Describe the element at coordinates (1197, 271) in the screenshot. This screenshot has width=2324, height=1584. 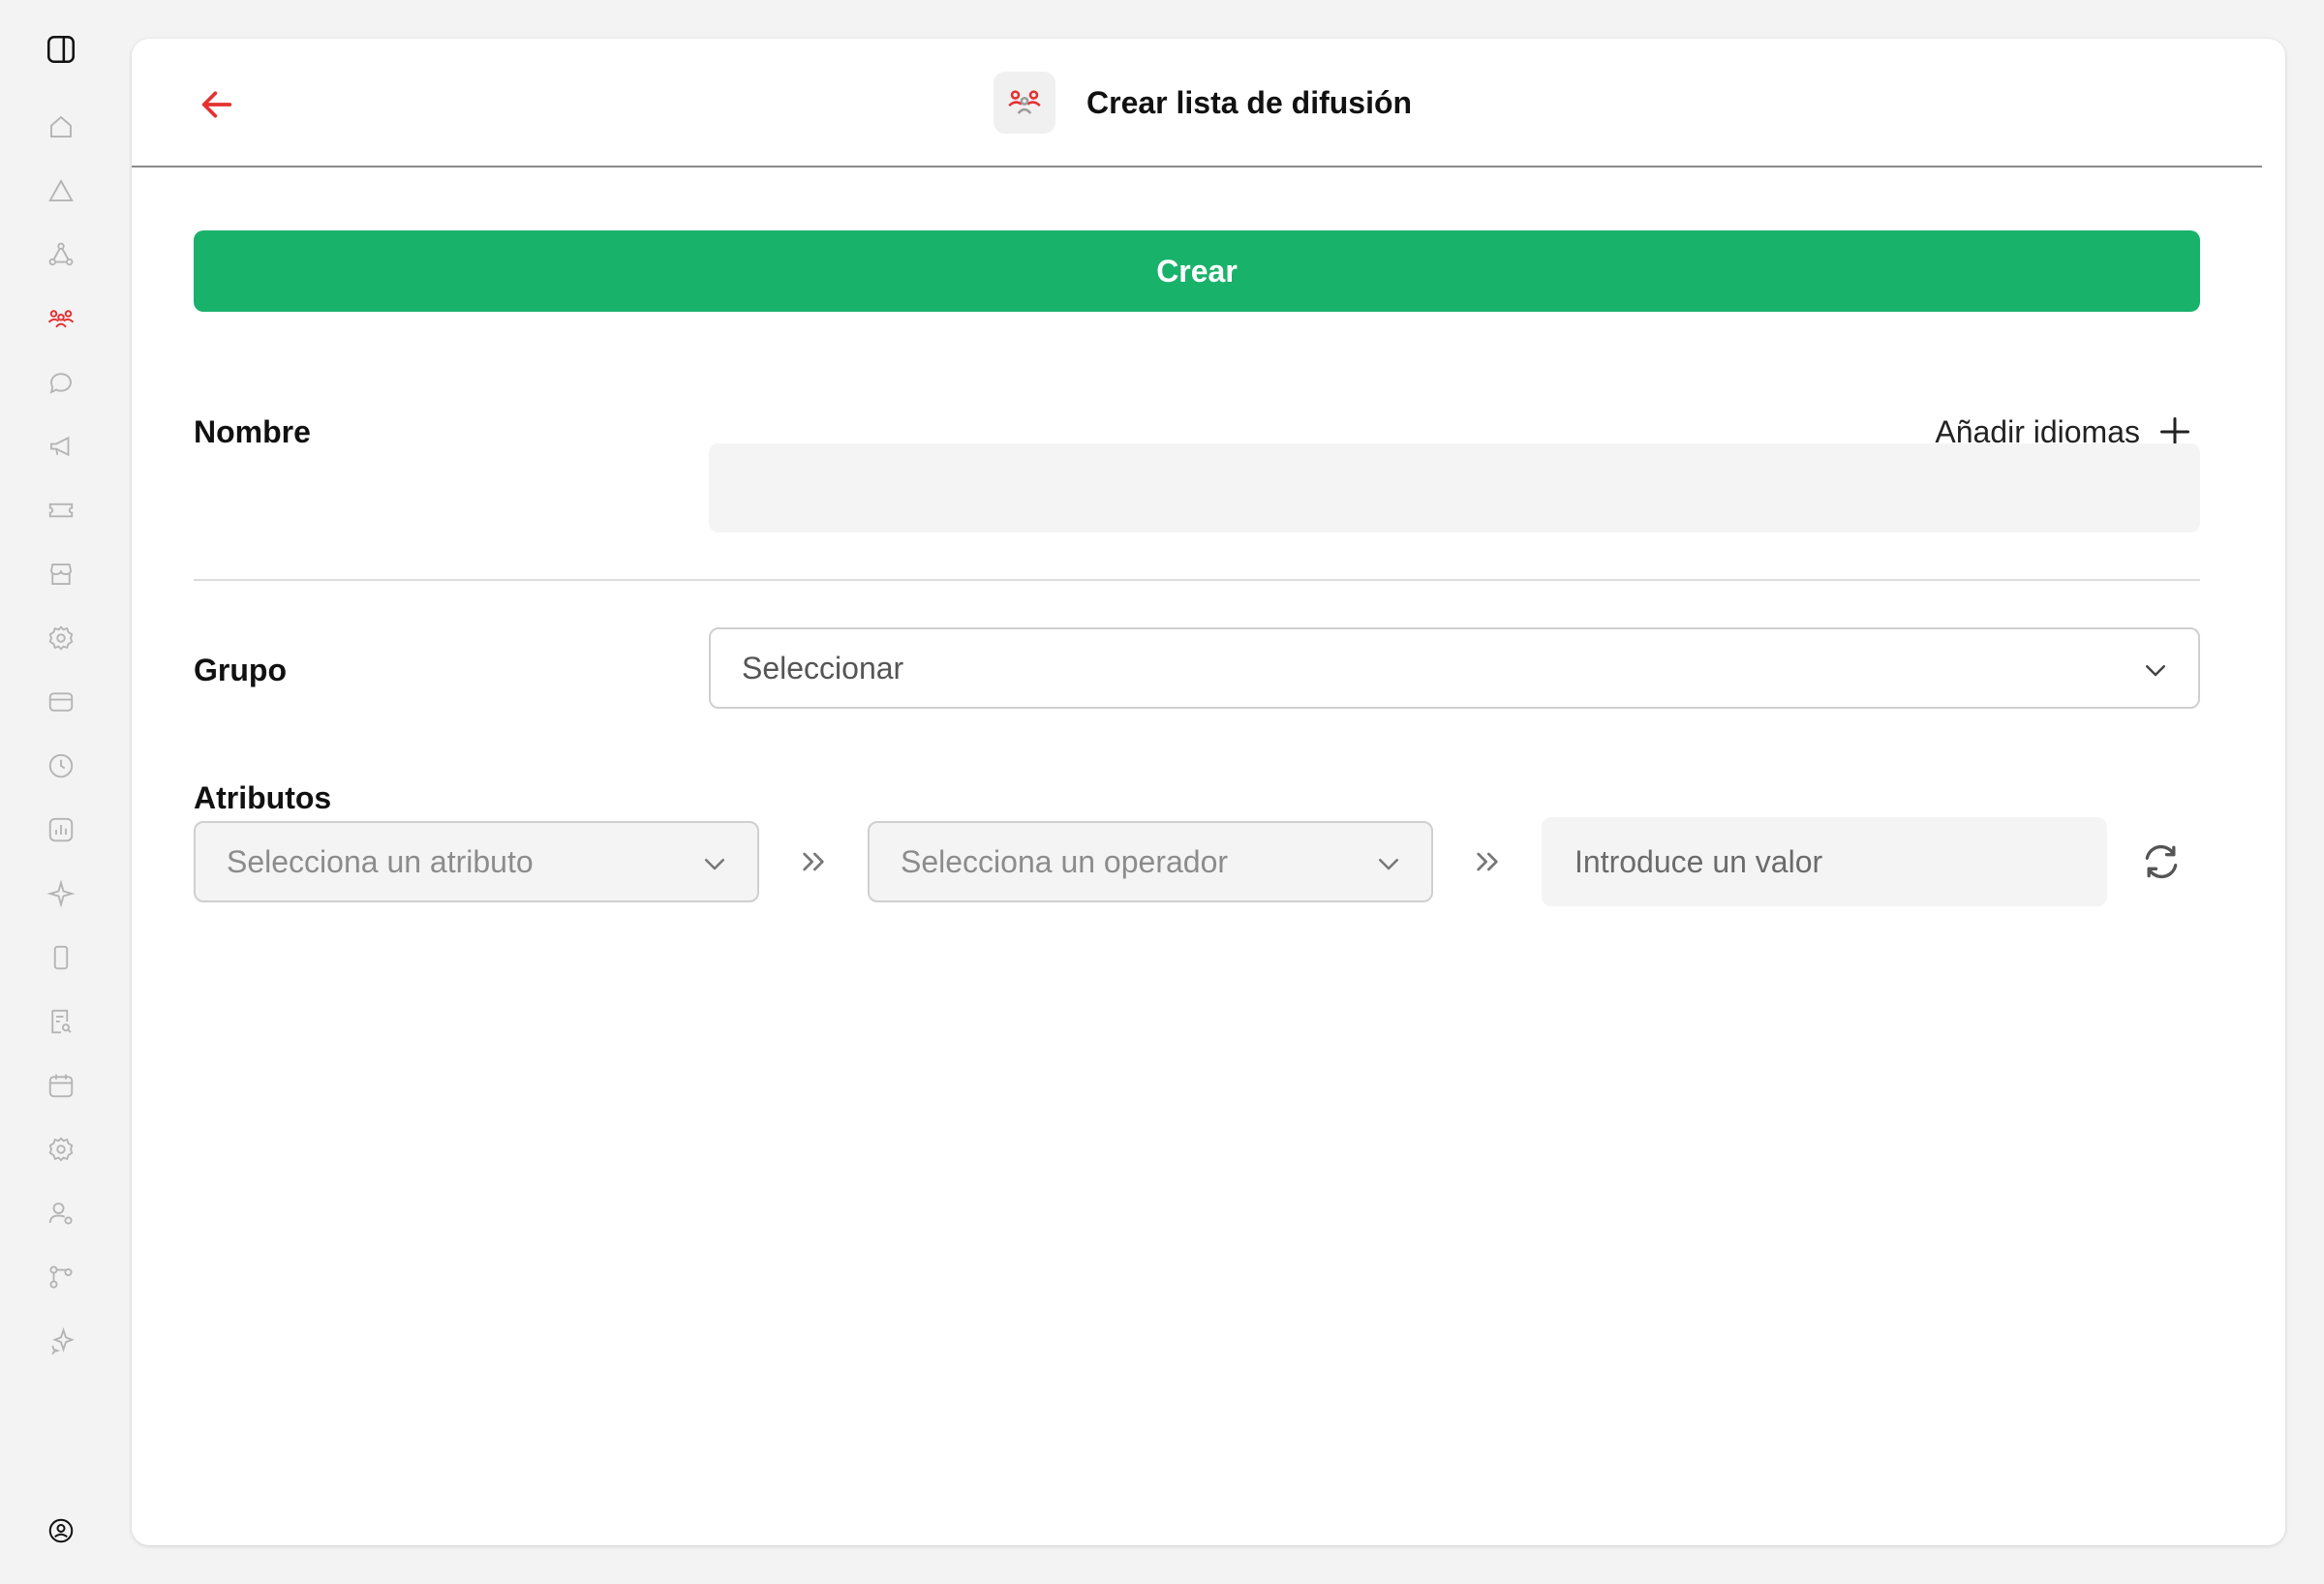
I see `create-button: Crear` at that location.